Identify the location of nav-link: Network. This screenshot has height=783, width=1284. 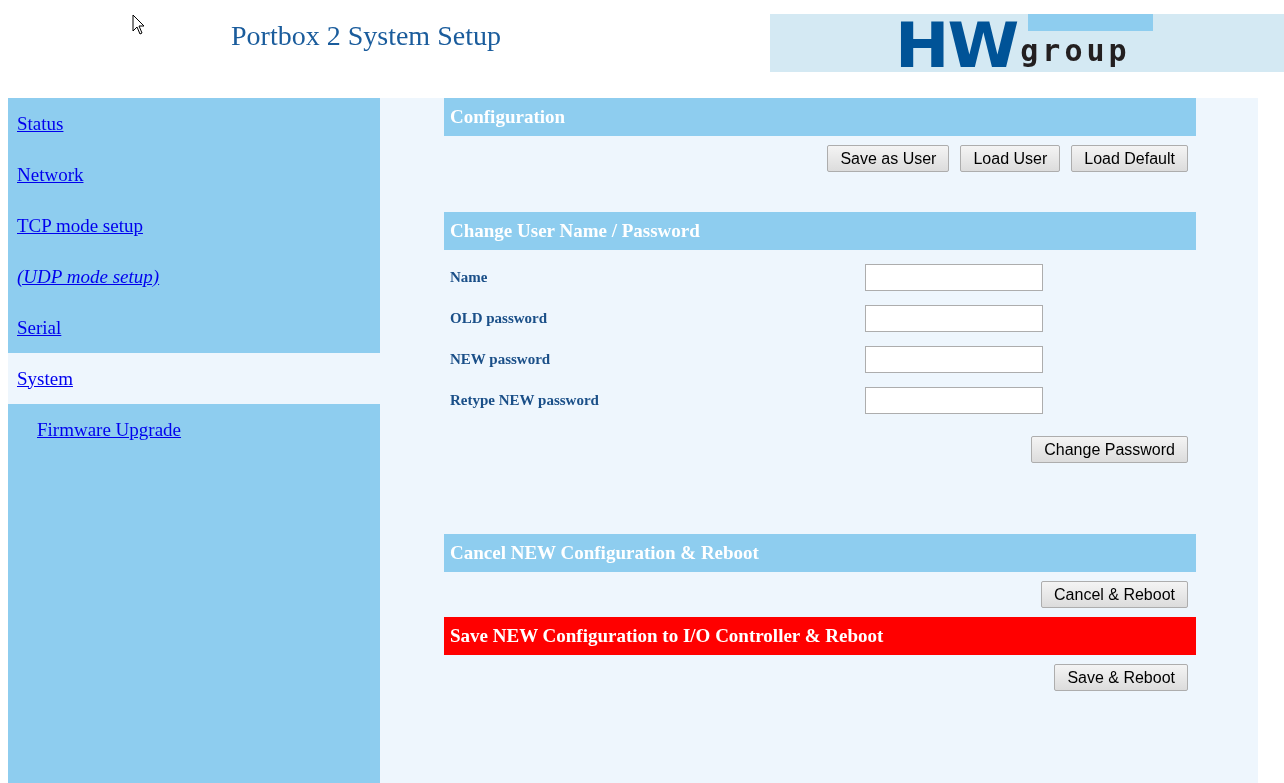
(50, 174).